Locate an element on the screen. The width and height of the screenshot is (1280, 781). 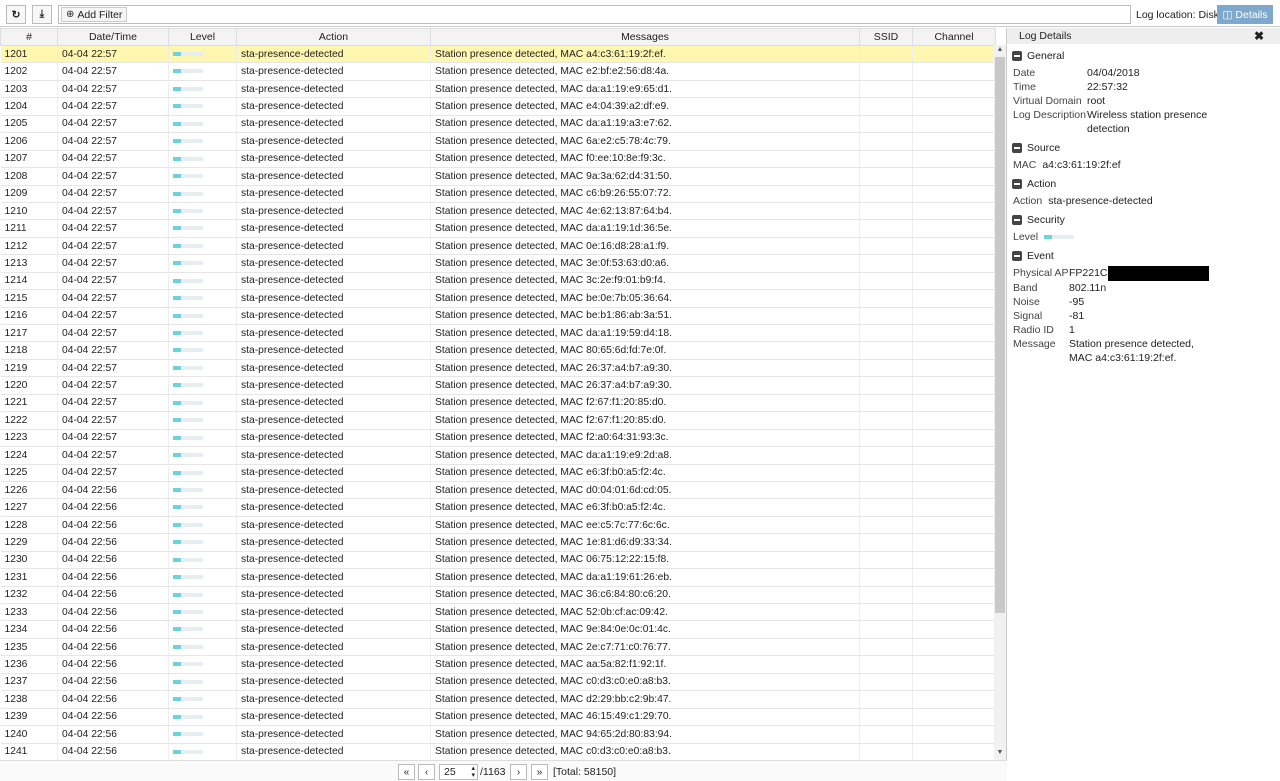
cell-number: 1235 is located at coordinates (29, 647).